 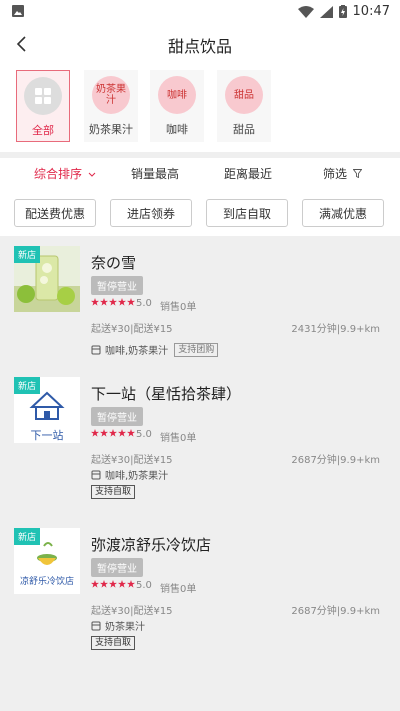 I want to click on category-coffee: 咖啡 咖啡, so click(x=177, y=106).